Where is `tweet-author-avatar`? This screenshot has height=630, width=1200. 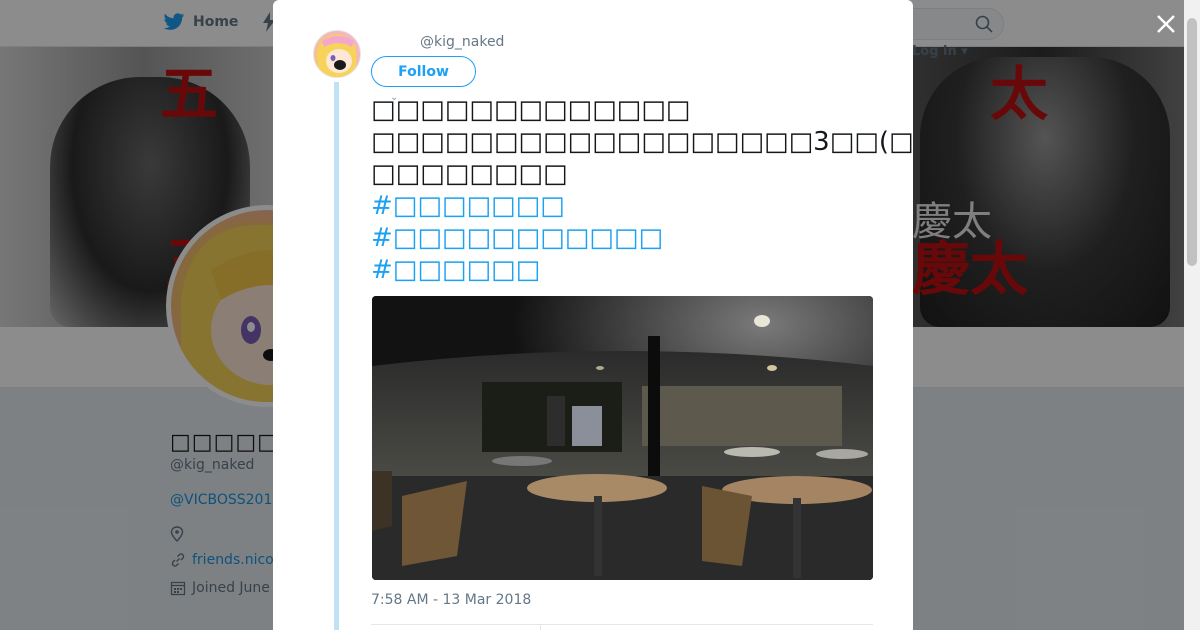 tweet-author-avatar is located at coordinates (337, 54).